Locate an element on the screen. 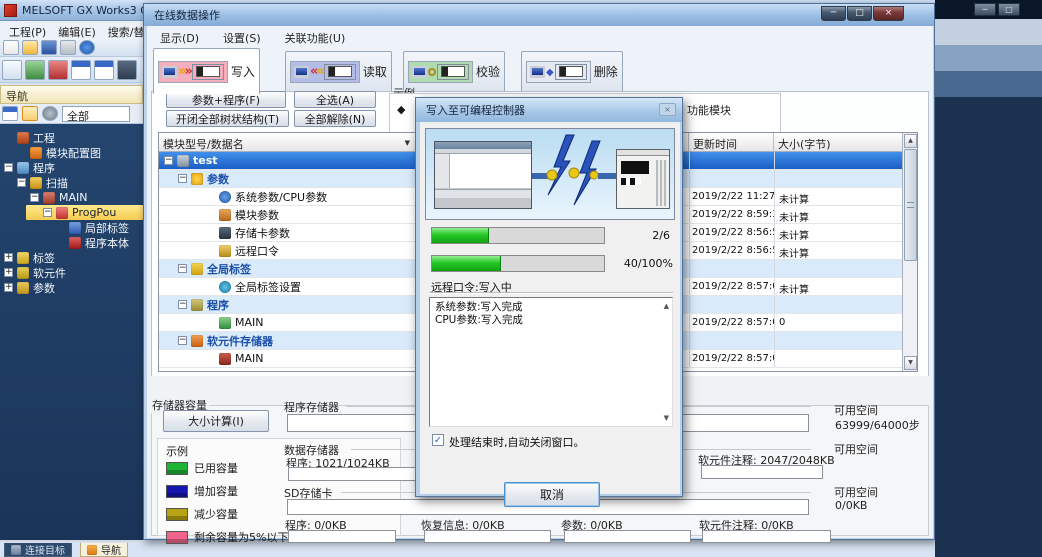 The image size is (1042, 557). total-progress-bar is located at coordinates (518, 263).